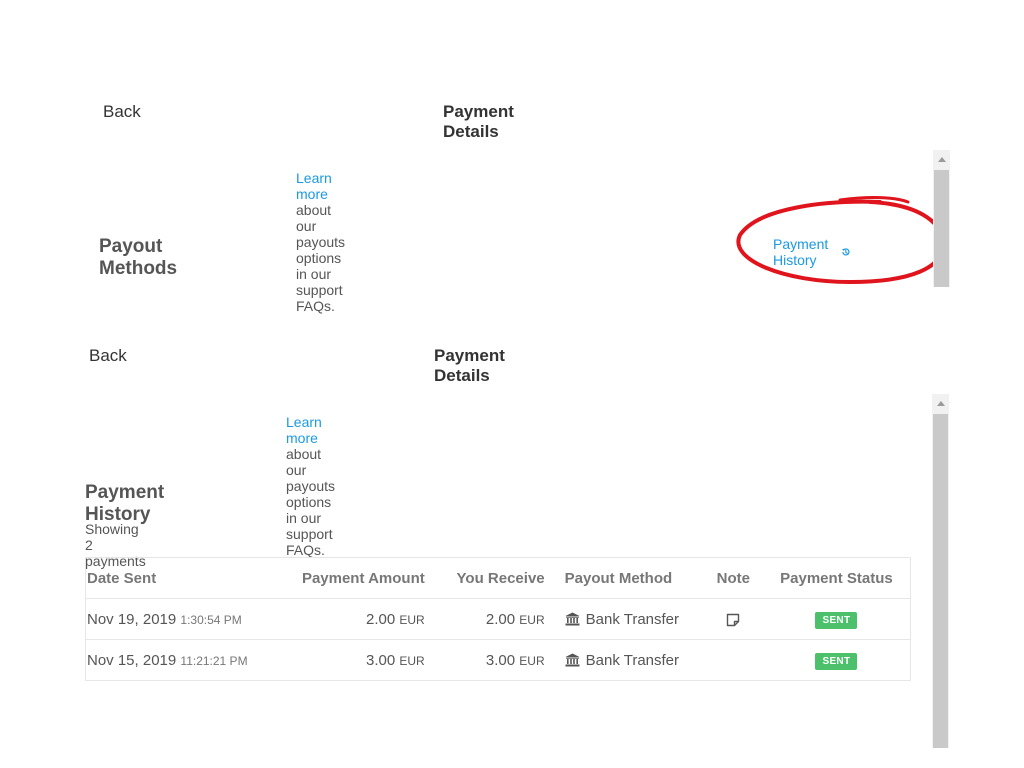 The width and height of the screenshot is (1024, 768). What do you see at coordinates (381, 619) in the screenshot?
I see `amount: 2.00` at bounding box center [381, 619].